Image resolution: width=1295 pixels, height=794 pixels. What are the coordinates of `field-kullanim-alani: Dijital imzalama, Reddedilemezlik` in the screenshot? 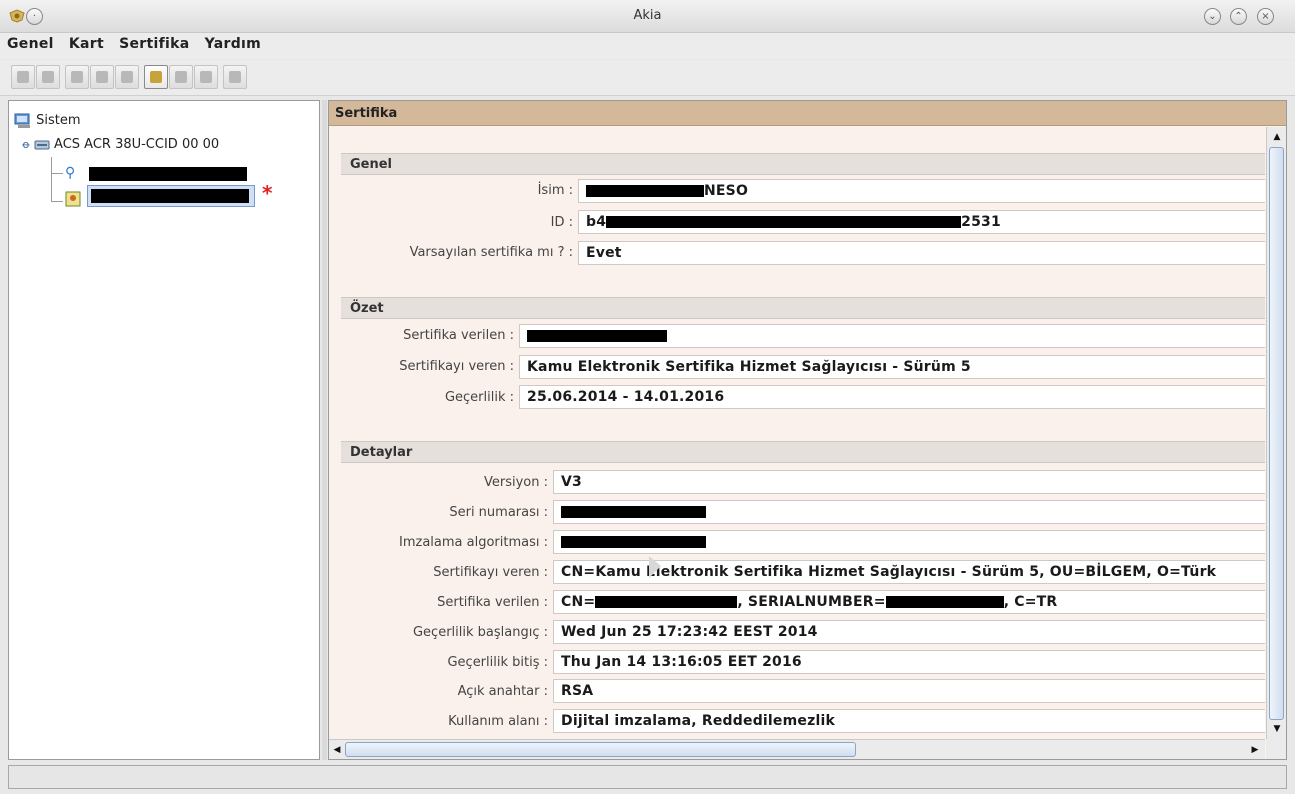 It's located at (909, 721).